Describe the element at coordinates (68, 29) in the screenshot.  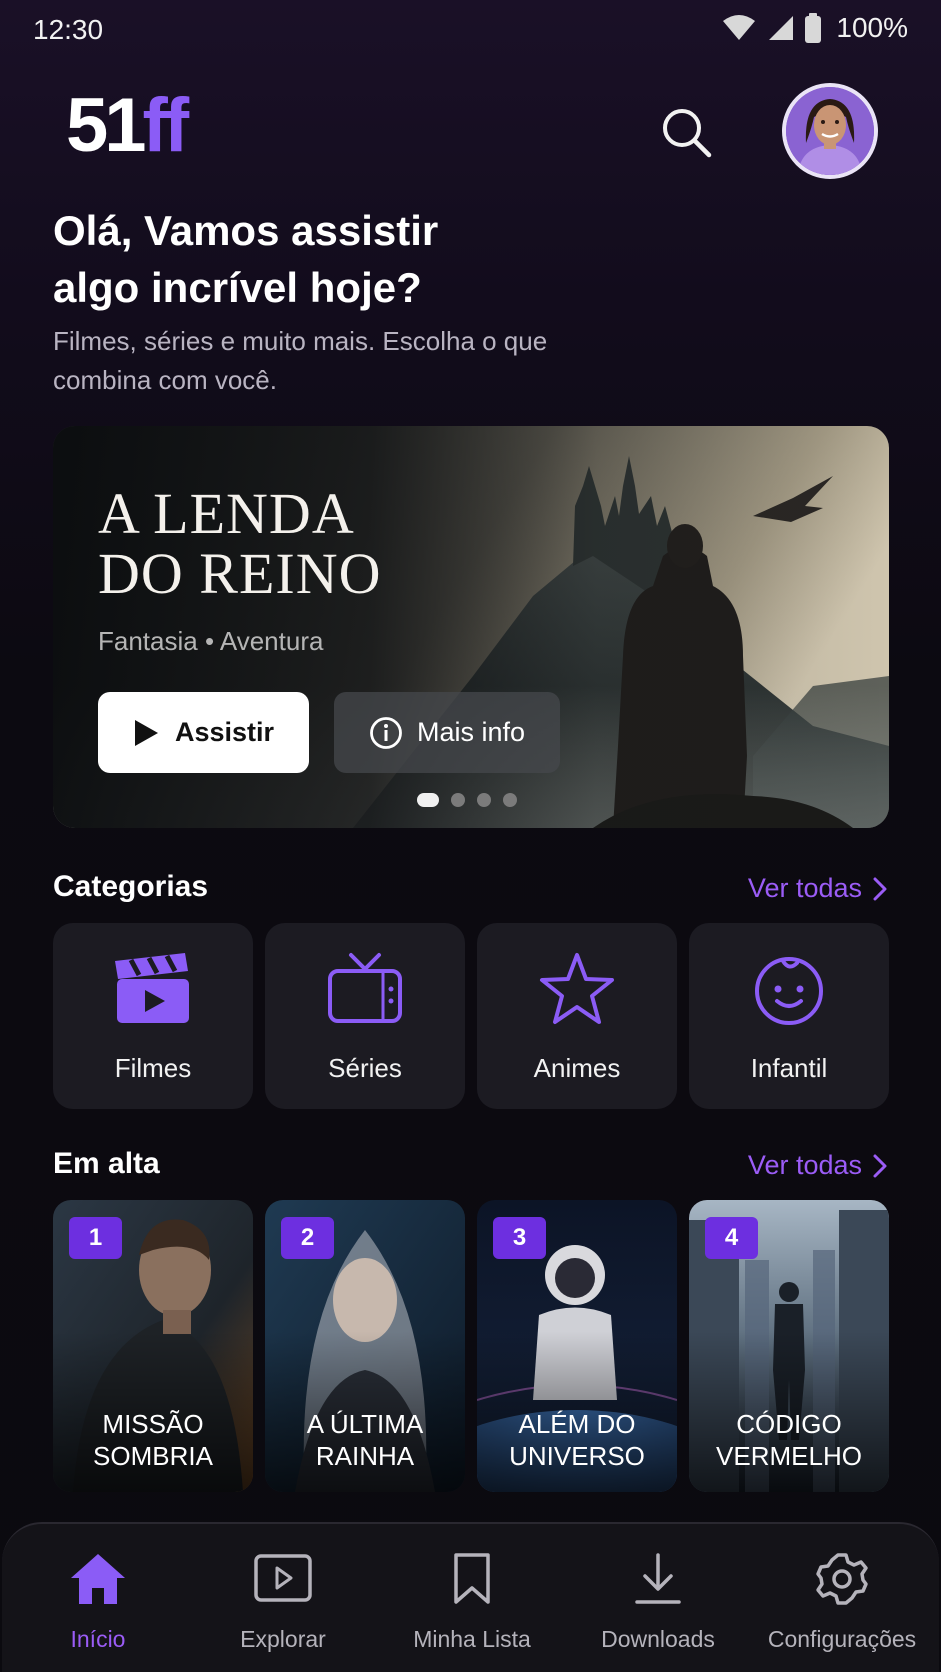
I see `status-time: 12:30` at that location.